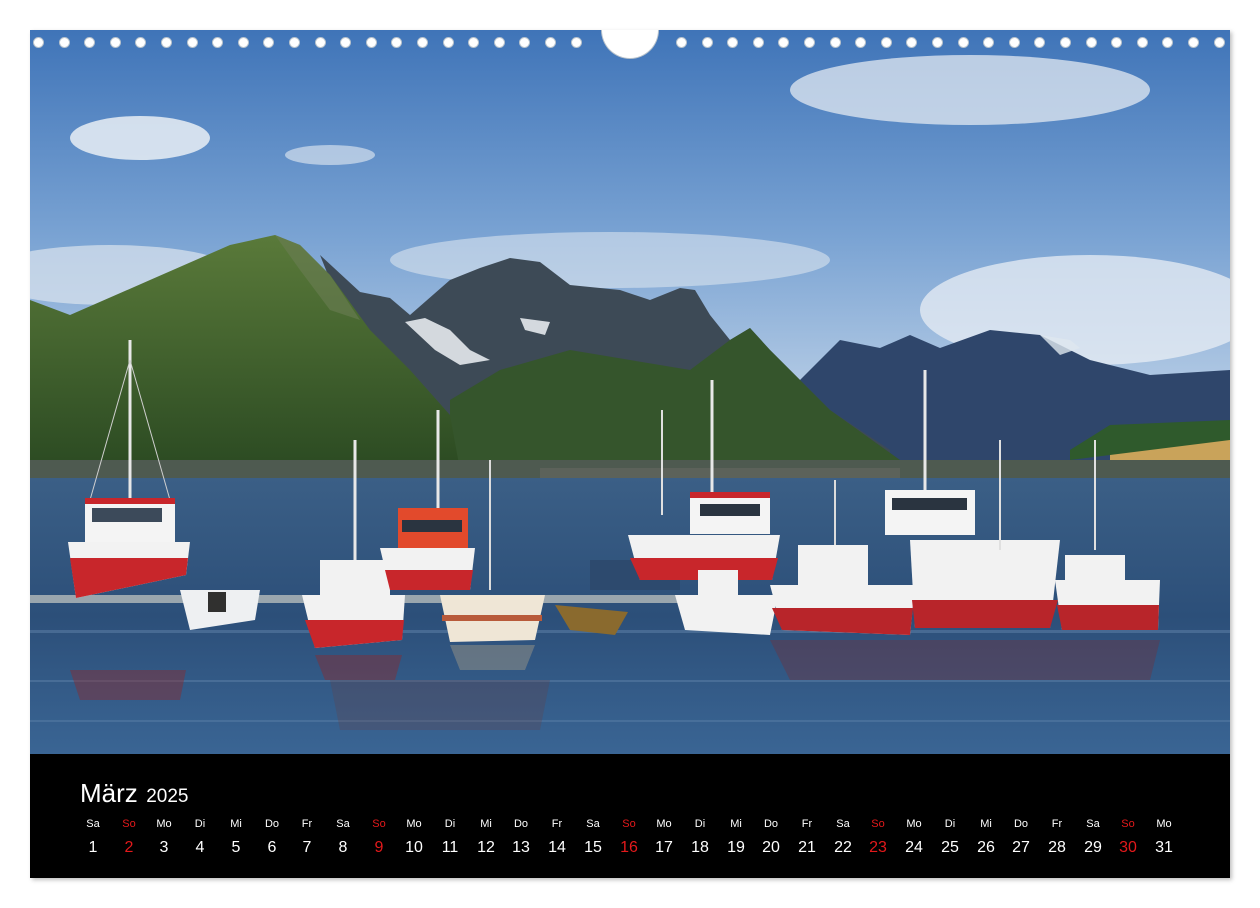 Image resolution: width=1260 pixels, height=908 pixels. Describe the element at coordinates (914, 847) in the screenshot. I see `date-number: 24` at that location.